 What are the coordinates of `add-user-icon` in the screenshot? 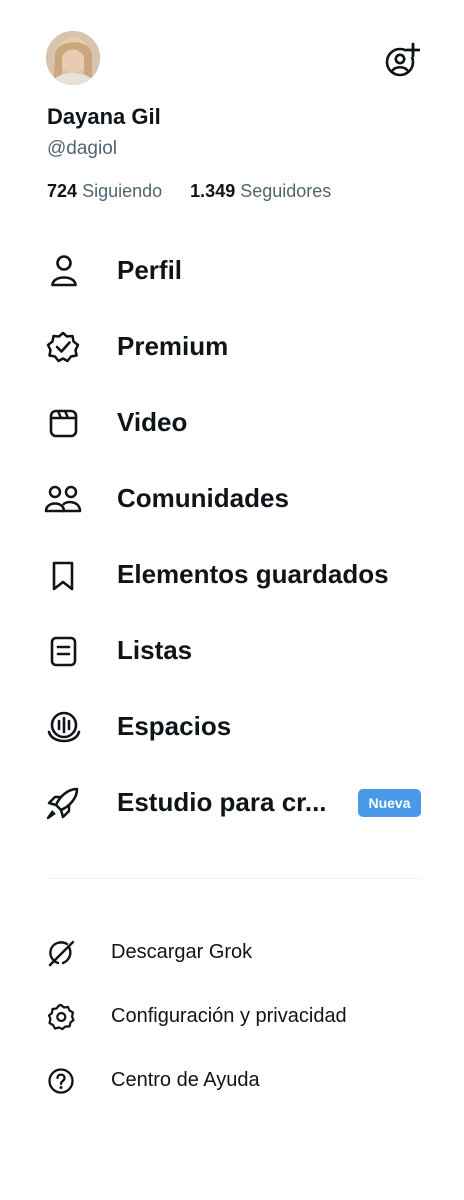 It's located at (402, 59).